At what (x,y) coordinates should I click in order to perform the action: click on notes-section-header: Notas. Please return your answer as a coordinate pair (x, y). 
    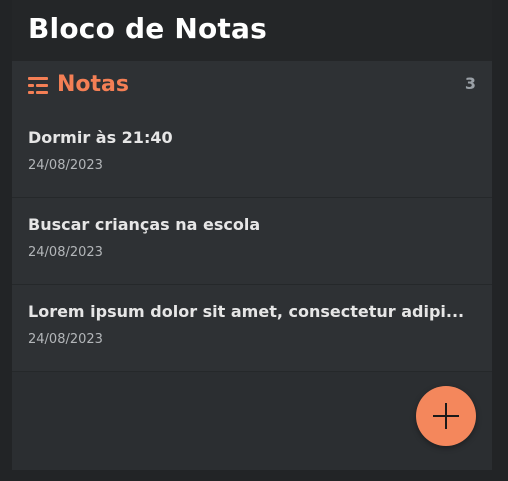
    Looking at the image, I should click on (78, 85).